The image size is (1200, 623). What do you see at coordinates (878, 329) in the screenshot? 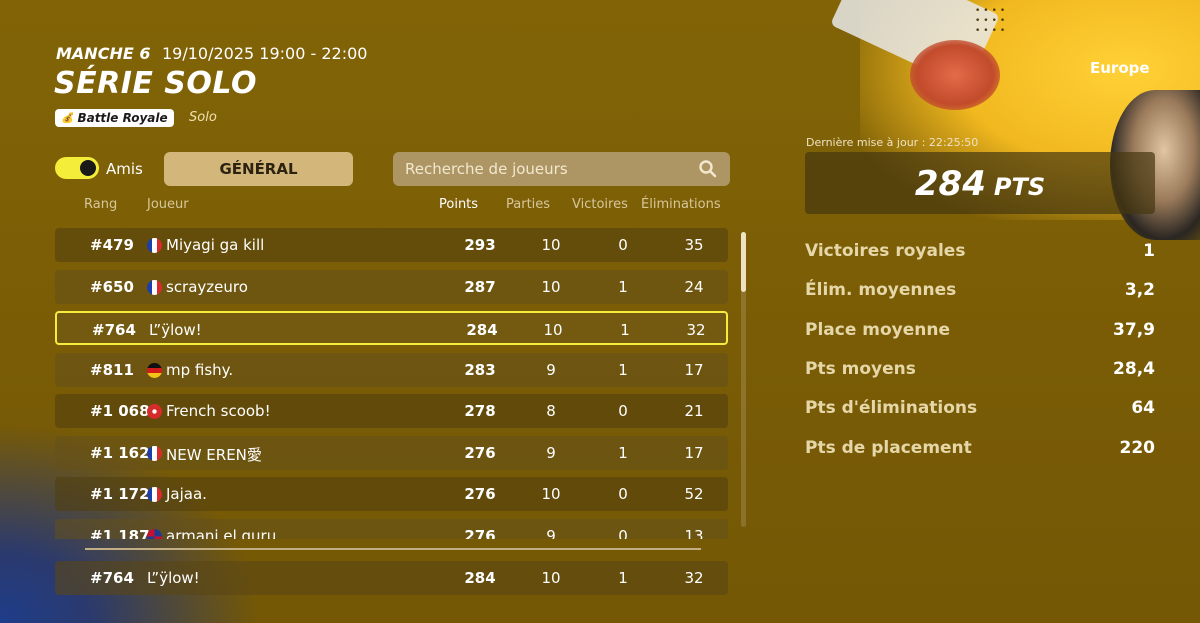
I see `stat-label: Place moyenne` at bounding box center [878, 329].